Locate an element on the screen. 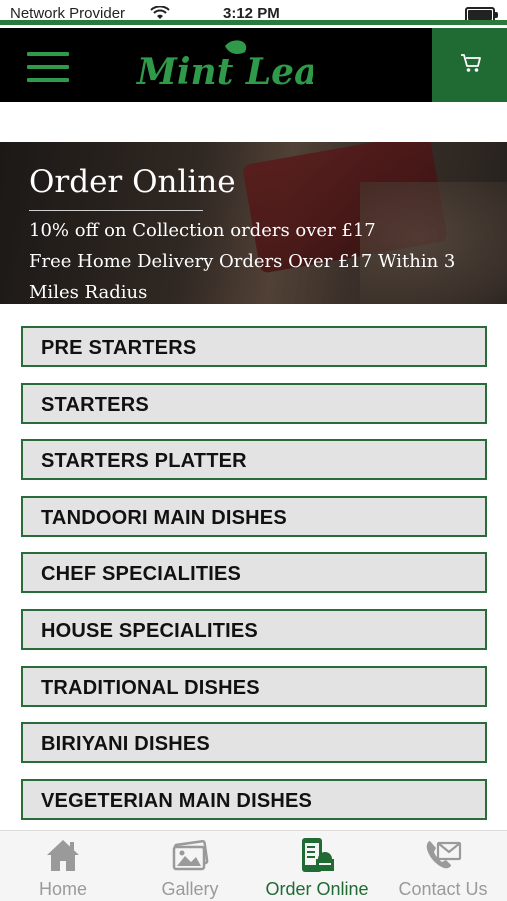 The width and height of the screenshot is (507, 901). contact-icon is located at coordinates (444, 855).